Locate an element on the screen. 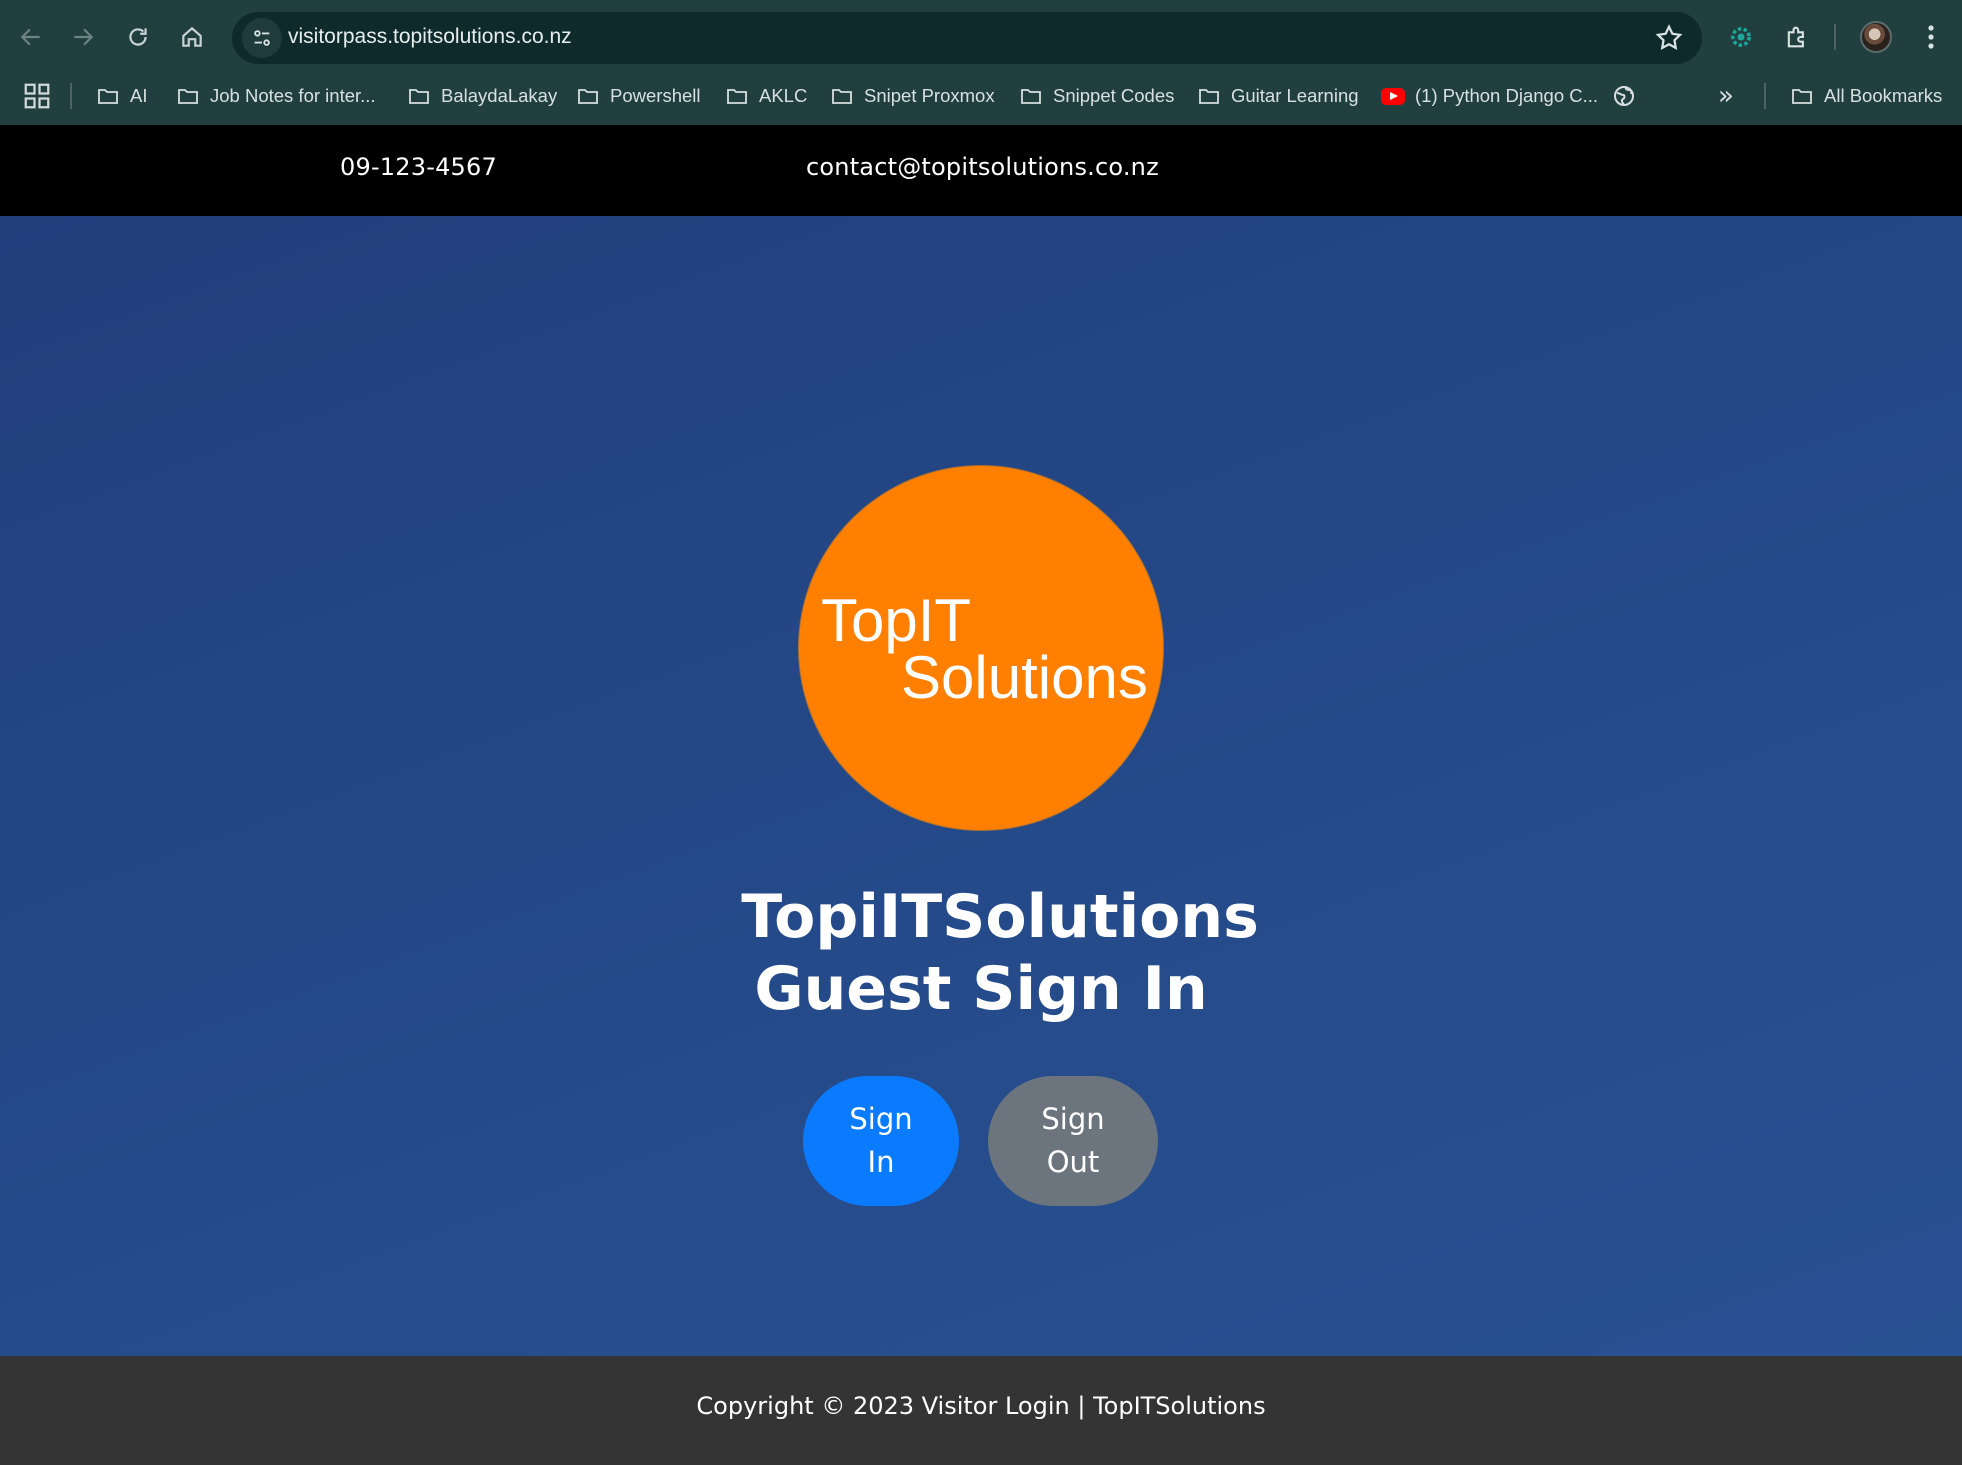 The height and width of the screenshot is (1465, 1962). home-button is located at coordinates (192, 37).